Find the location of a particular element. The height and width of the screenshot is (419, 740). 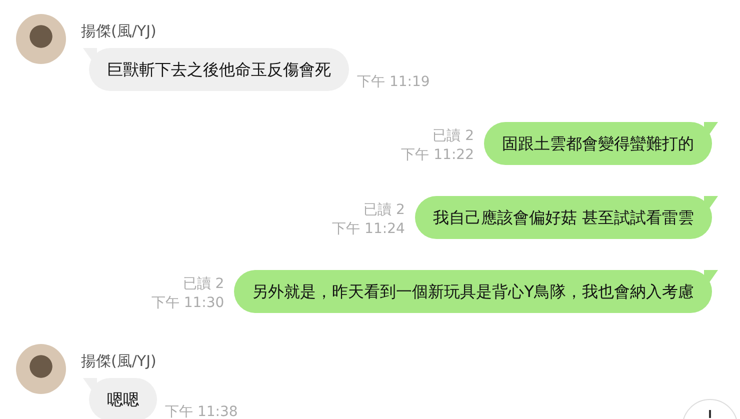

message-time: 下午 11:38 is located at coordinates (201, 411).